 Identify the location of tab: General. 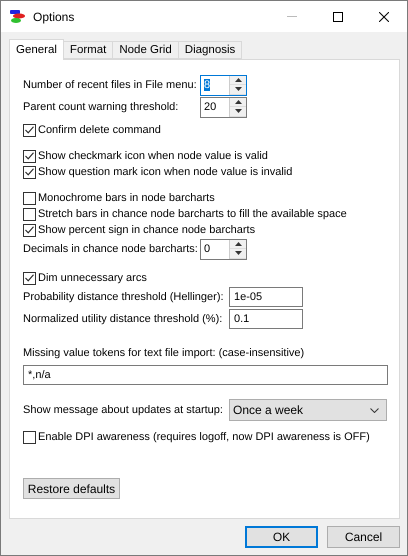
(36, 49).